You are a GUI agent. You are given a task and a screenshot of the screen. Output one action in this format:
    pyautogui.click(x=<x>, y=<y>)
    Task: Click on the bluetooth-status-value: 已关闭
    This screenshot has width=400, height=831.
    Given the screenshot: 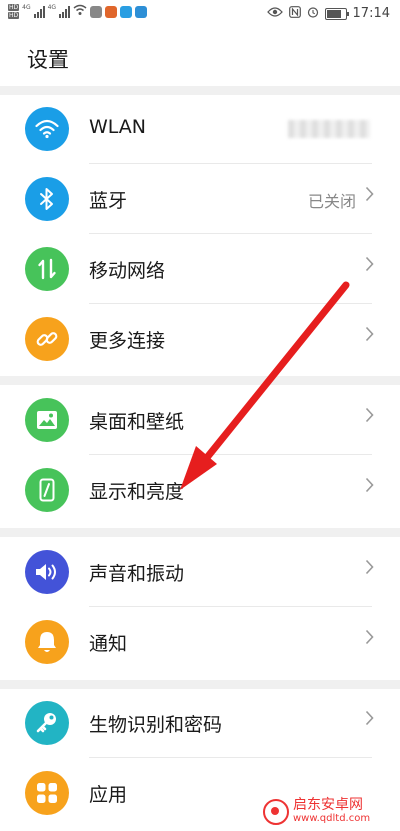 What is the action you would take?
    pyautogui.click(x=331, y=201)
    